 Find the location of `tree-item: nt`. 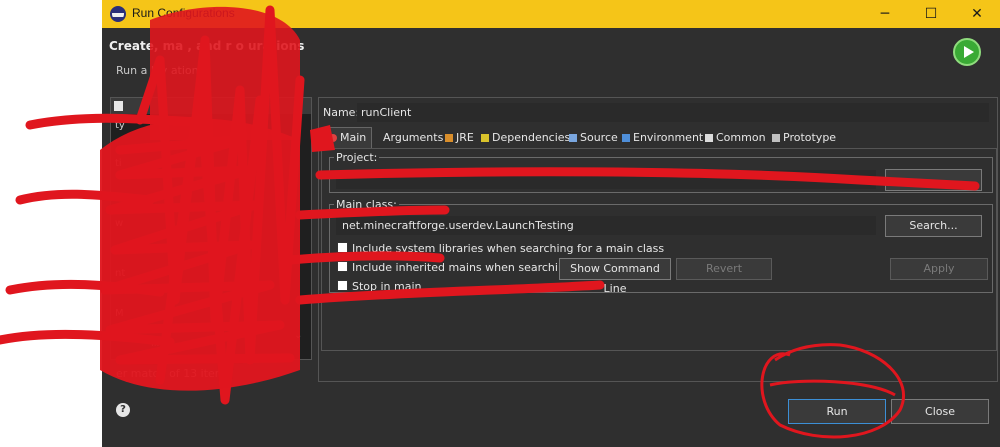

tree-item: nt is located at coordinates (120, 273).